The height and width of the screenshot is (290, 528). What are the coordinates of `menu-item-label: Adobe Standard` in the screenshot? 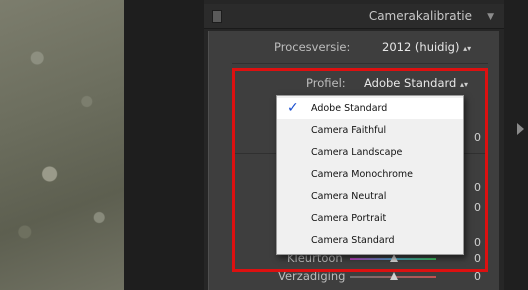 It's located at (349, 108).